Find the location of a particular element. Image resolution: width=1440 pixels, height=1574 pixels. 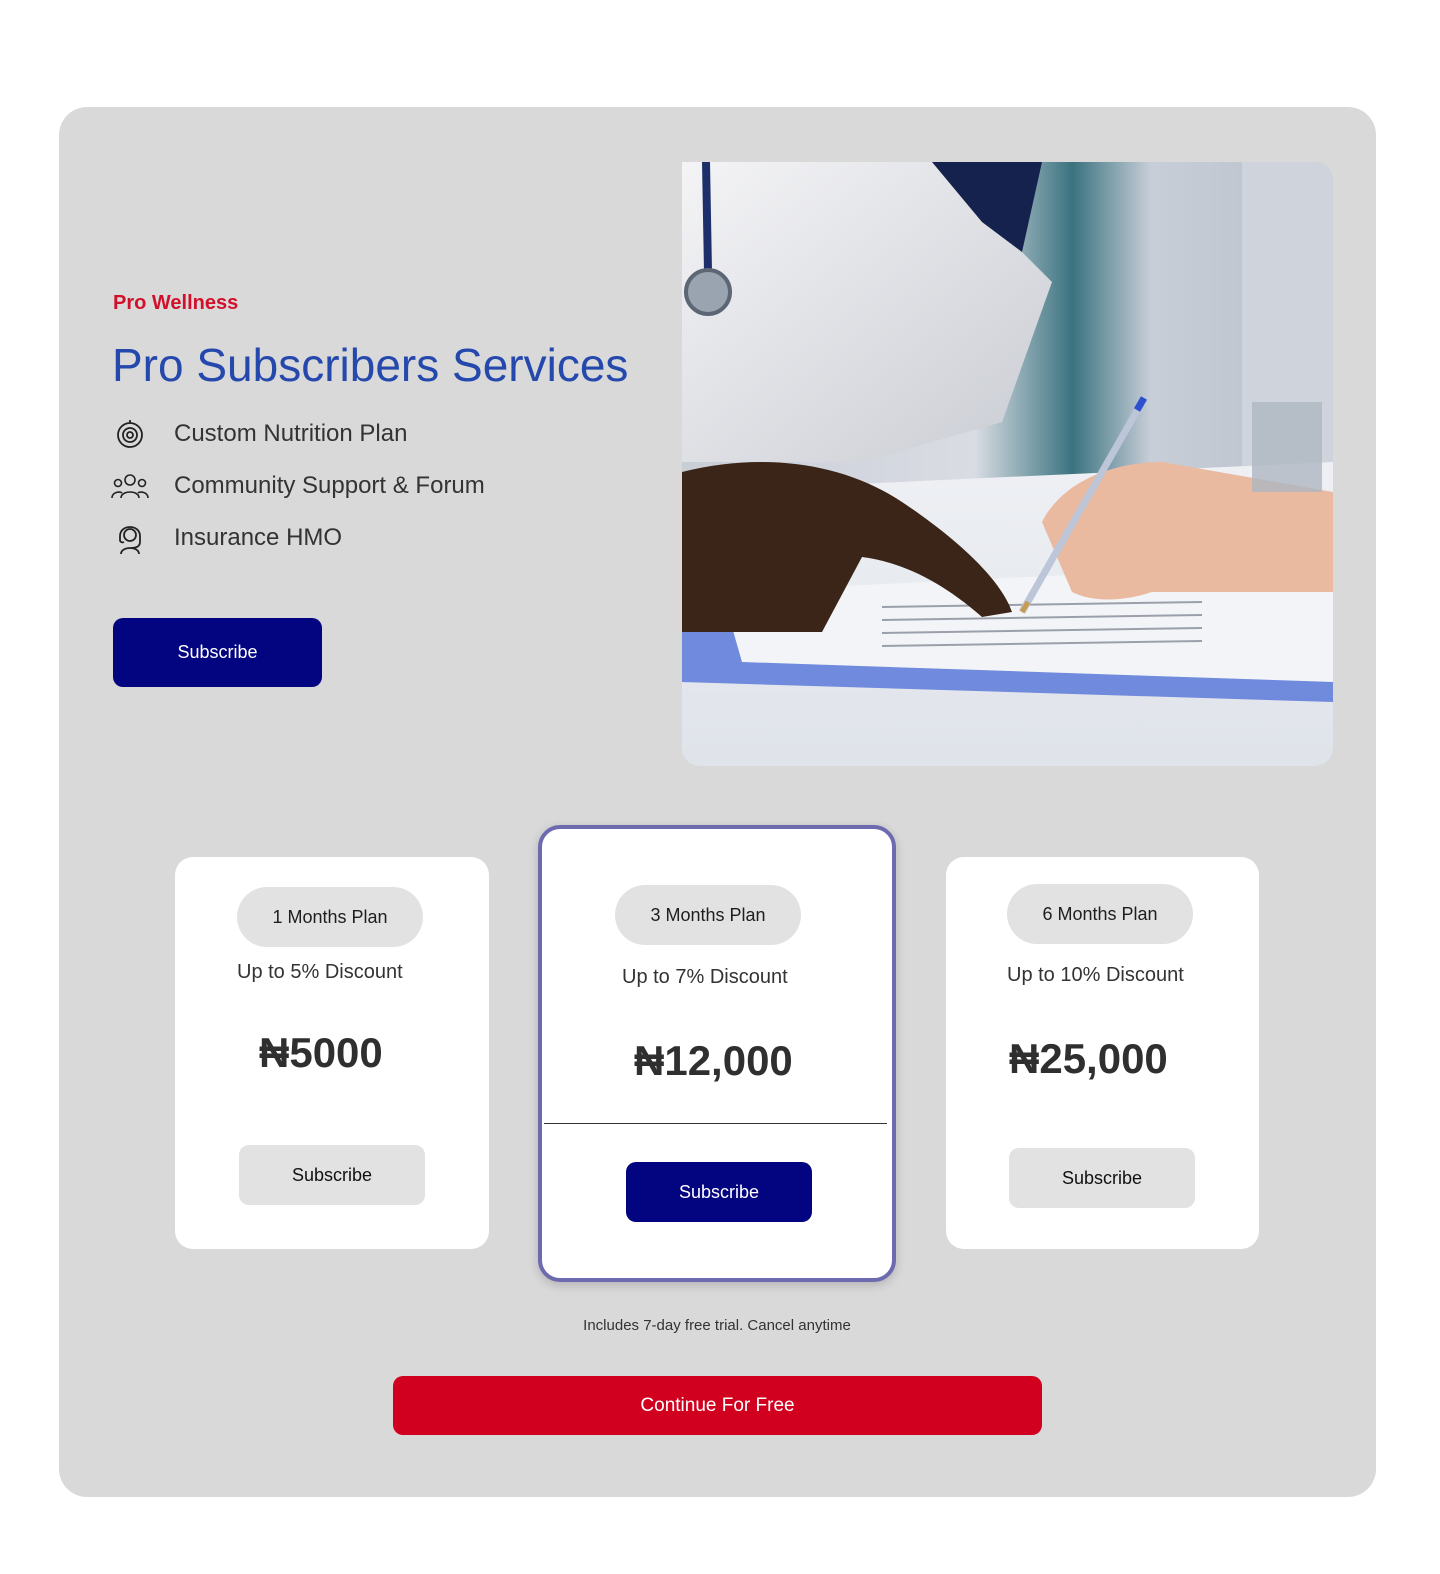

plan-price: ₦12,000 is located at coordinates (713, 1060).